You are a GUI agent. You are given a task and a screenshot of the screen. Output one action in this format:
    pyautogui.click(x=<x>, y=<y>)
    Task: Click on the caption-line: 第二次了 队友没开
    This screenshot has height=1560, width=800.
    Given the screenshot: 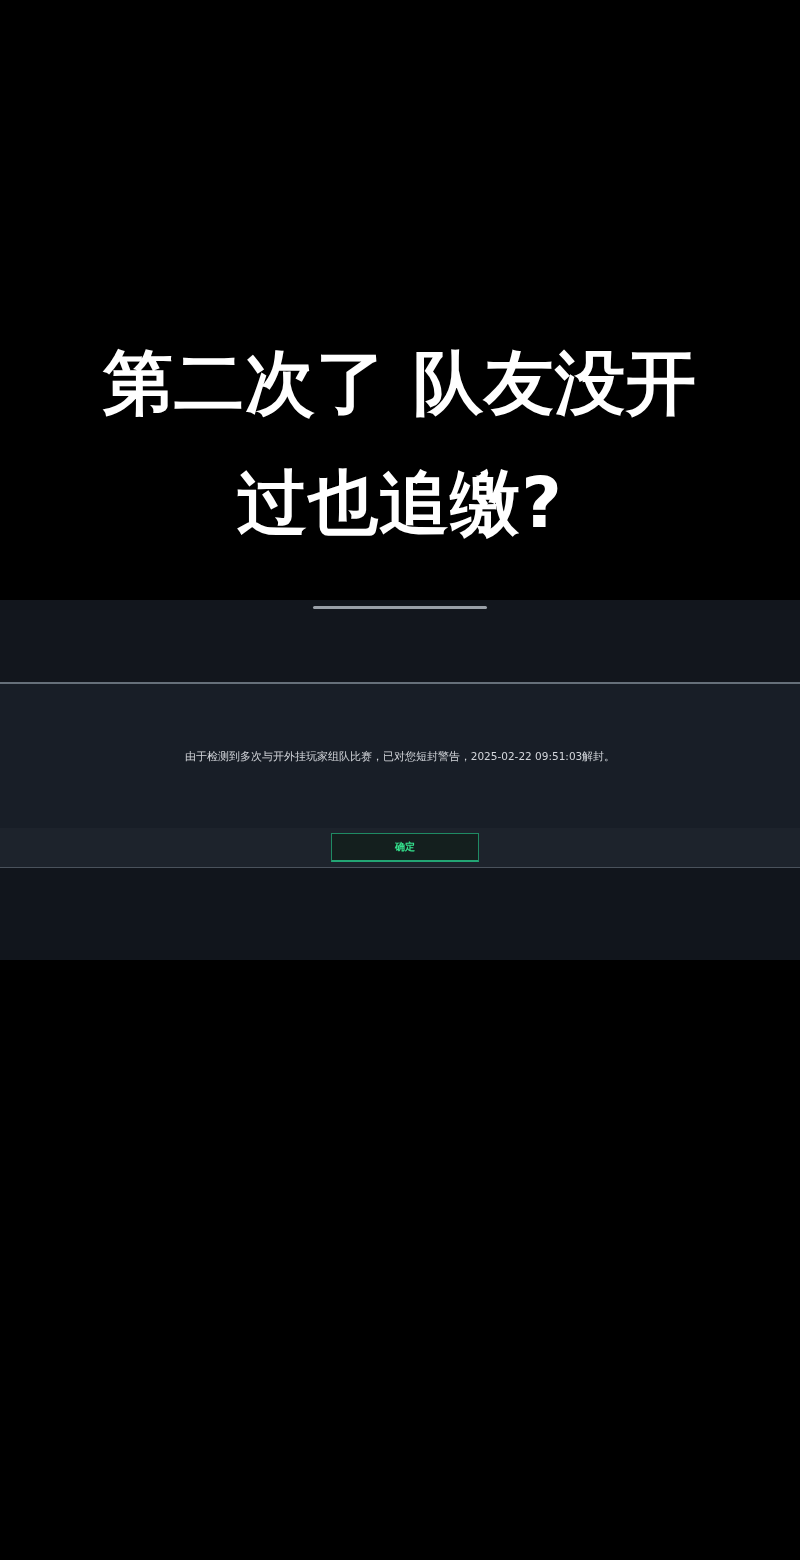 What is the action you would take?
    pyautogui.click(x=400, y=383)
    